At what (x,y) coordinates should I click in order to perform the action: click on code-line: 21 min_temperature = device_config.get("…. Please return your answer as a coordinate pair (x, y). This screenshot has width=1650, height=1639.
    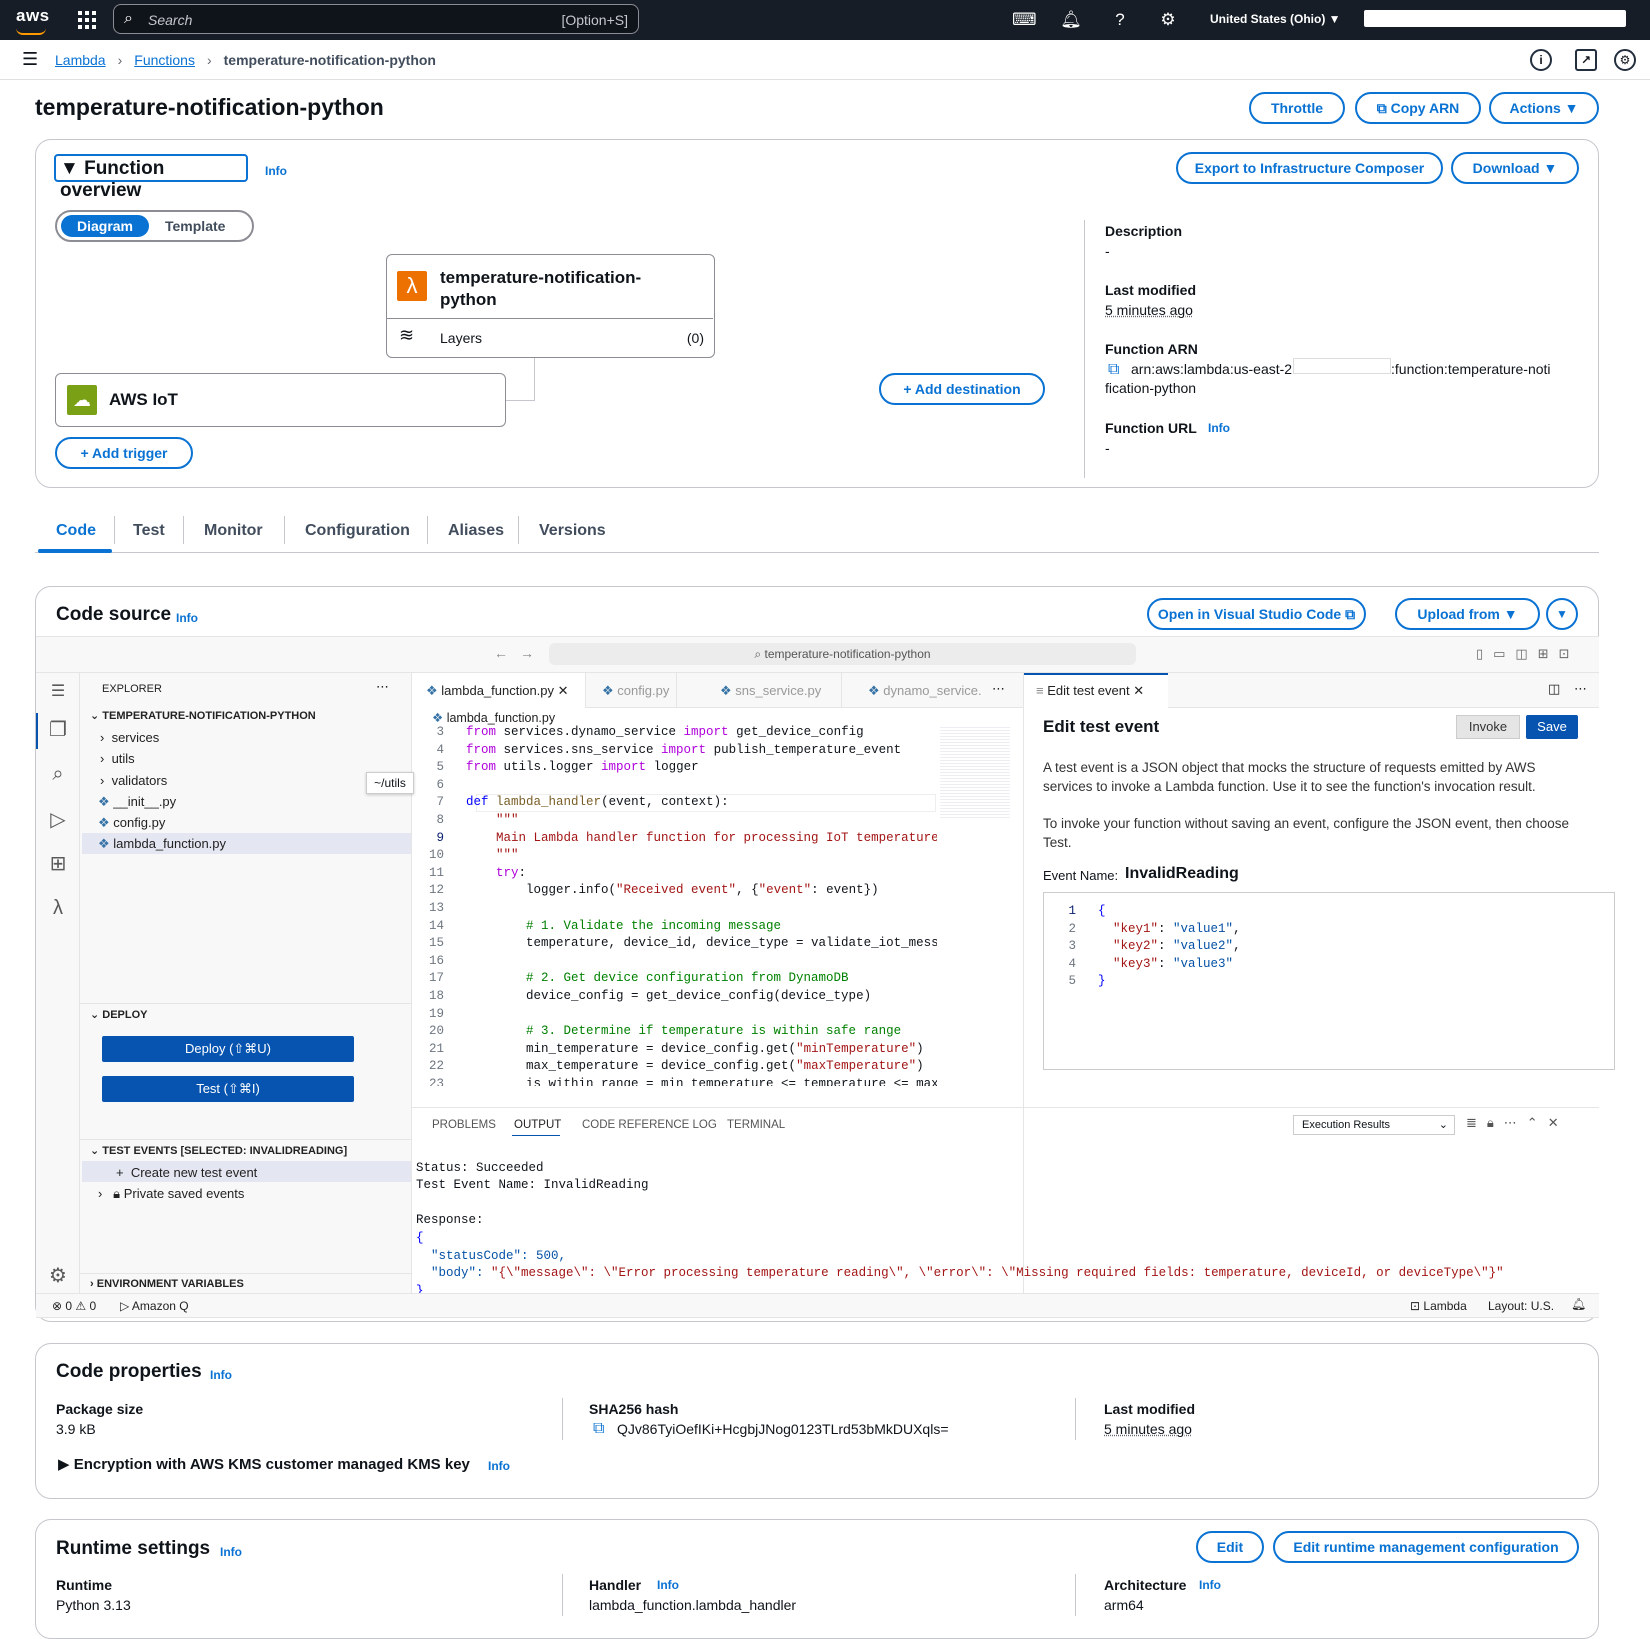
    Looking at the image, I should click on (674, 1050).